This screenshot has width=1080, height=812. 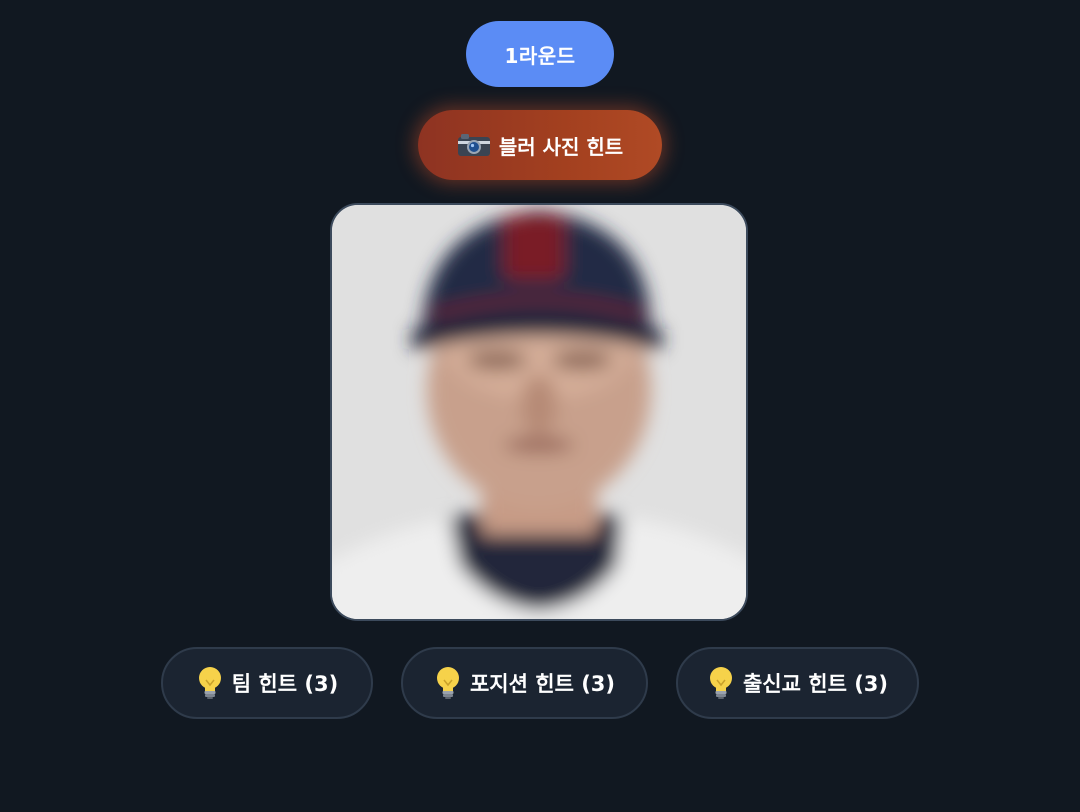 I want to click on round-badge: 1라운드, so click(x=540, y=54).